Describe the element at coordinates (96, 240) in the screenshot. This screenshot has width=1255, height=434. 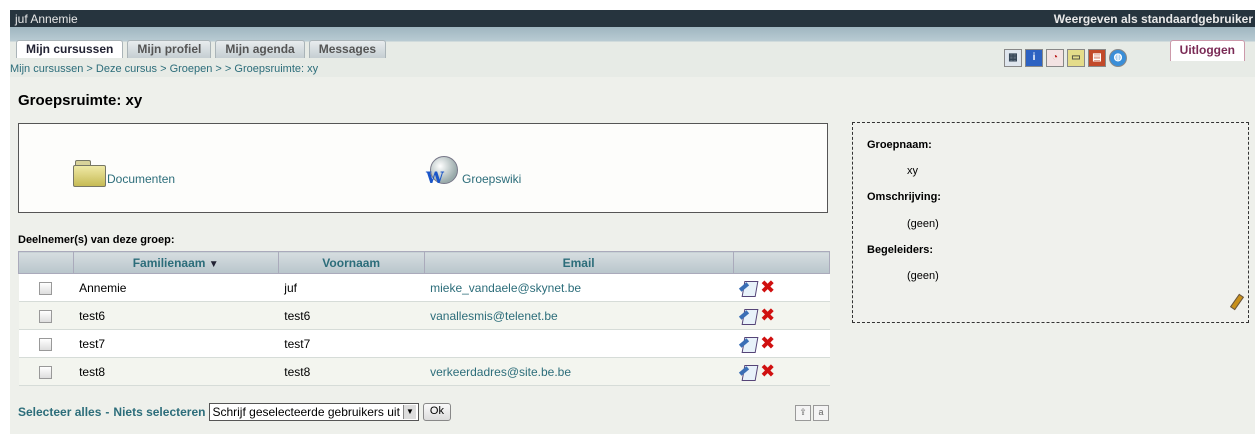
I see `members-heading: Deelnemer(s) van deze groep:` at that location.